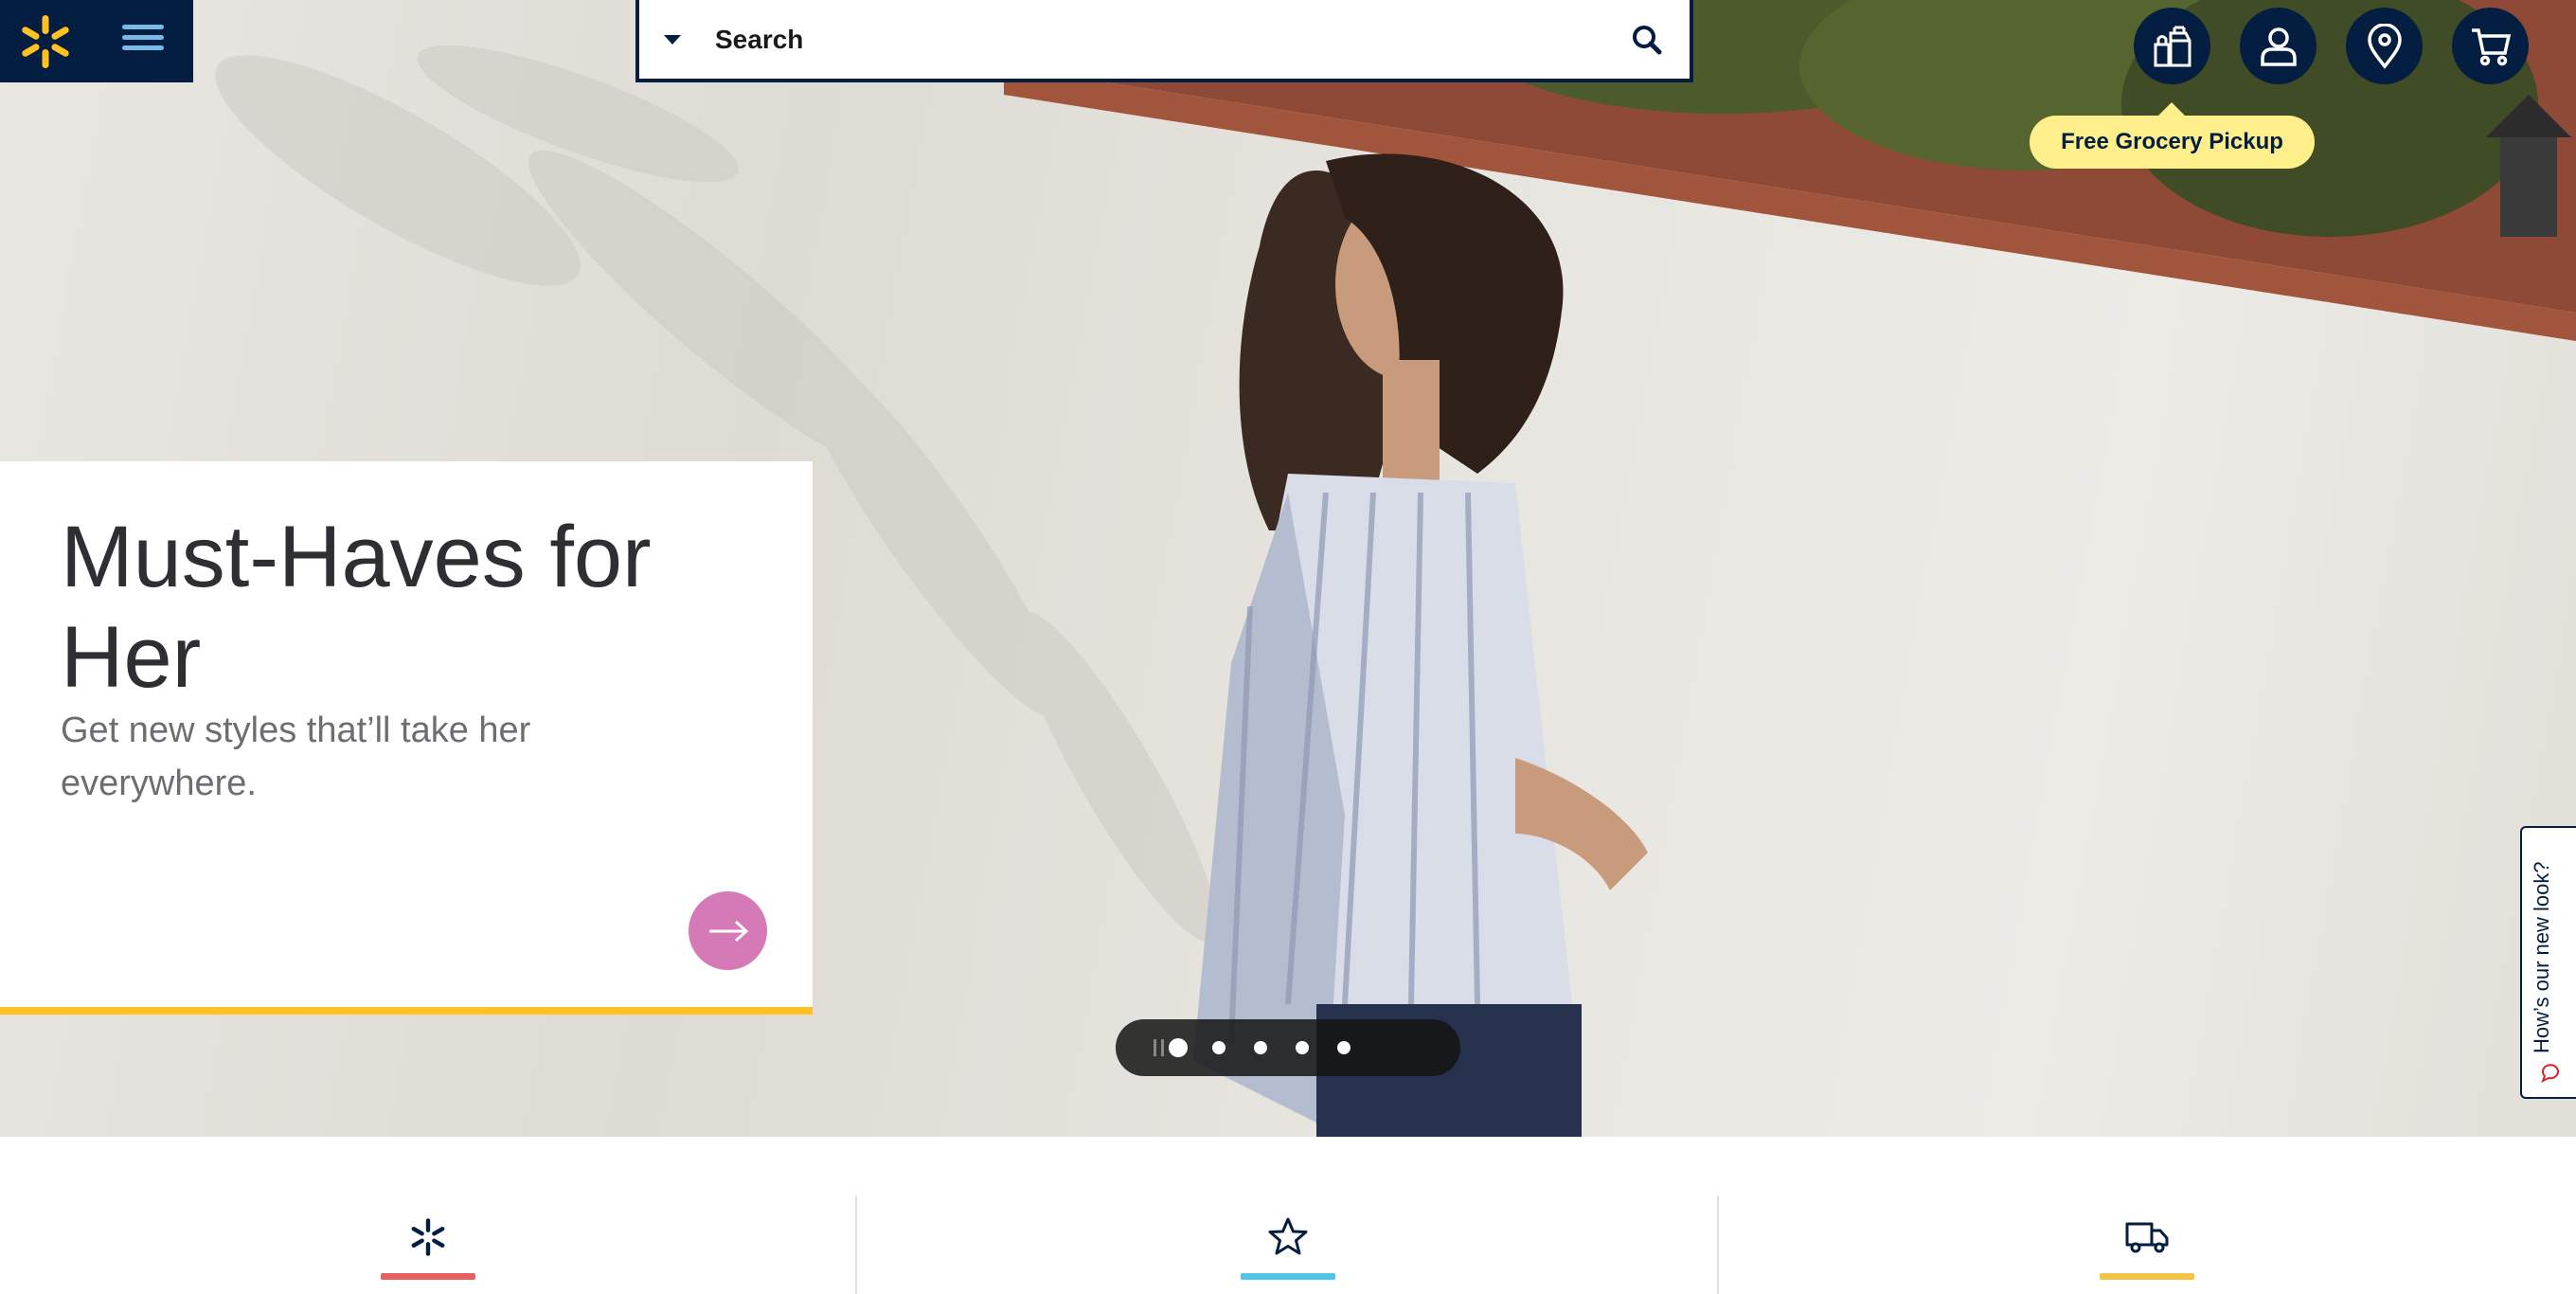 The width and height of the screenshot is (2576, 1294). I want to click on chat-bubble-icon, so click(2550, 1073).